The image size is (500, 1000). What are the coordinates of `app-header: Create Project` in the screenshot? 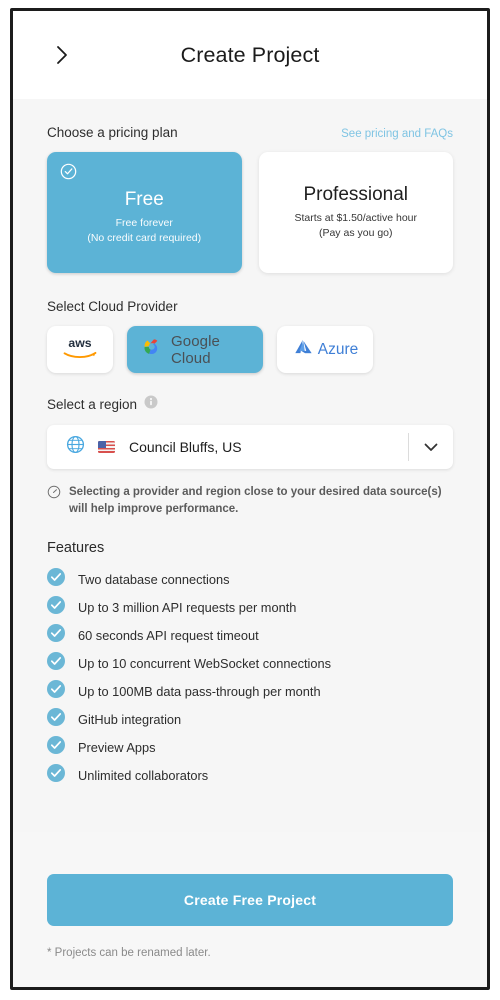 It's located at (250, 55).